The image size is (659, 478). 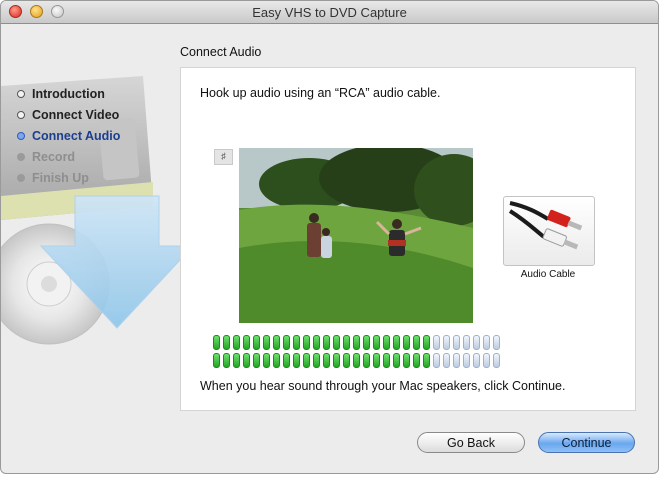 What do you see at coordinates (586, 442) in the screenshot?
I see `continue-button: Continue` at bounding box center [586, 442].